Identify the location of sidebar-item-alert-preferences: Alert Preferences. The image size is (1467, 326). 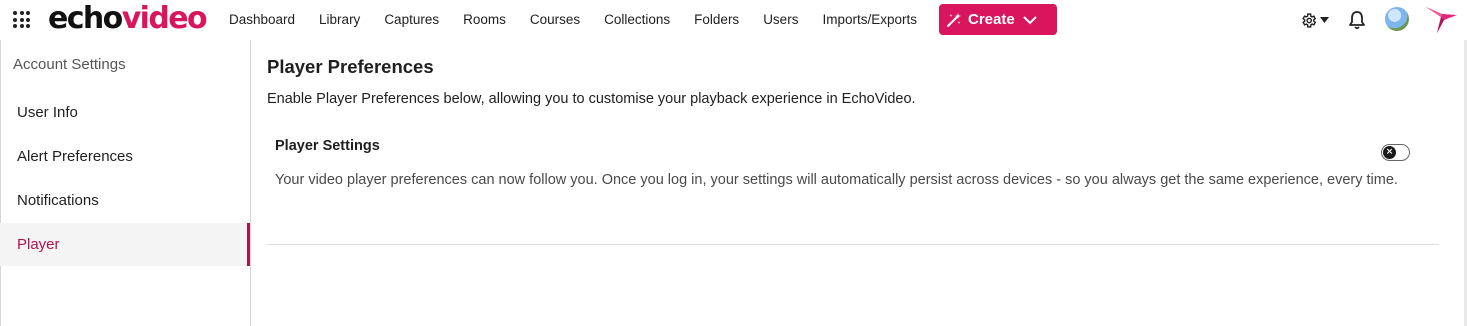
(125, 156).